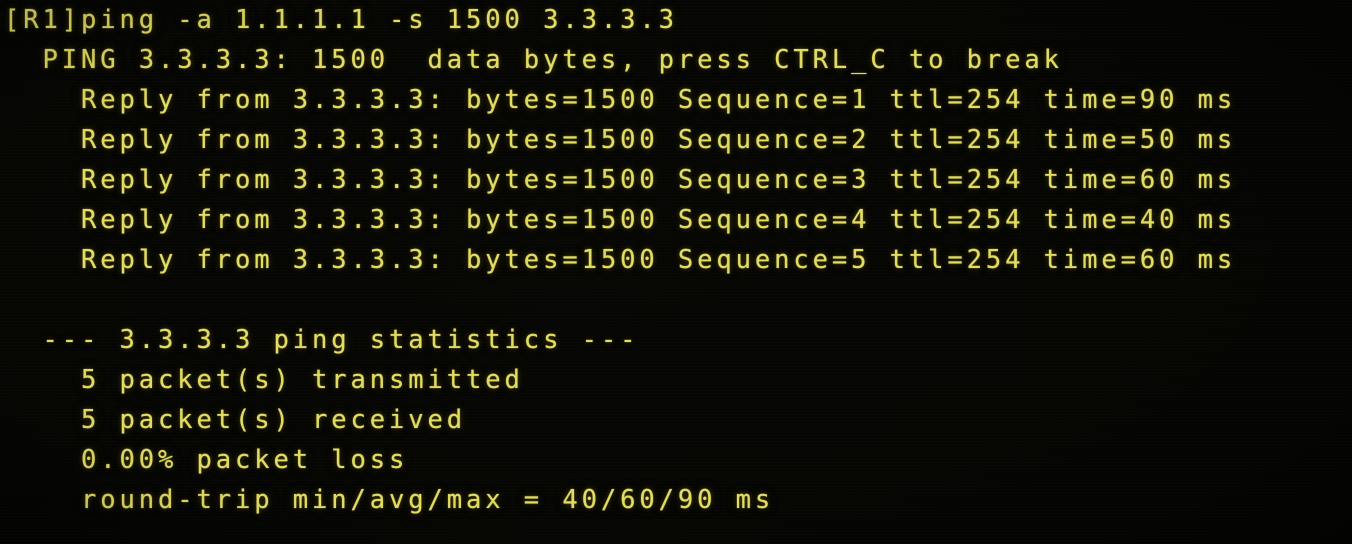 Image resolution: width=1352 pixels, height=544 pixels. What do you see at coordinates (341, 20) in the screenshot?
I see `command-line: [R1]ping -a 1.1.1.1 -s 1500 3.3.3.3` at bounding box center [341, 20].